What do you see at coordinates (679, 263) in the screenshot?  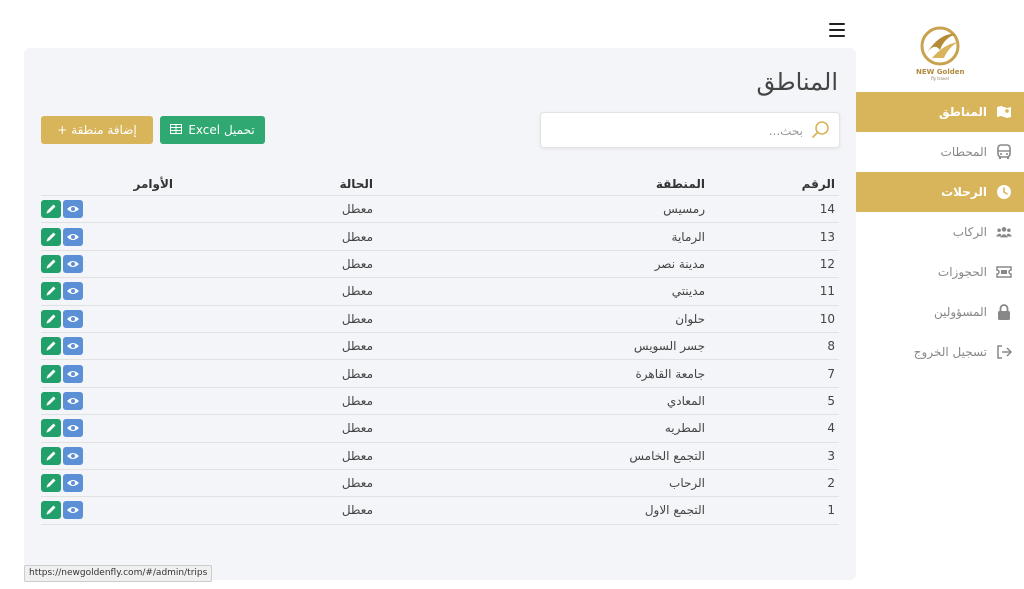 I see `cell-area: مدينة نصر` at bounding box center [679, 263].